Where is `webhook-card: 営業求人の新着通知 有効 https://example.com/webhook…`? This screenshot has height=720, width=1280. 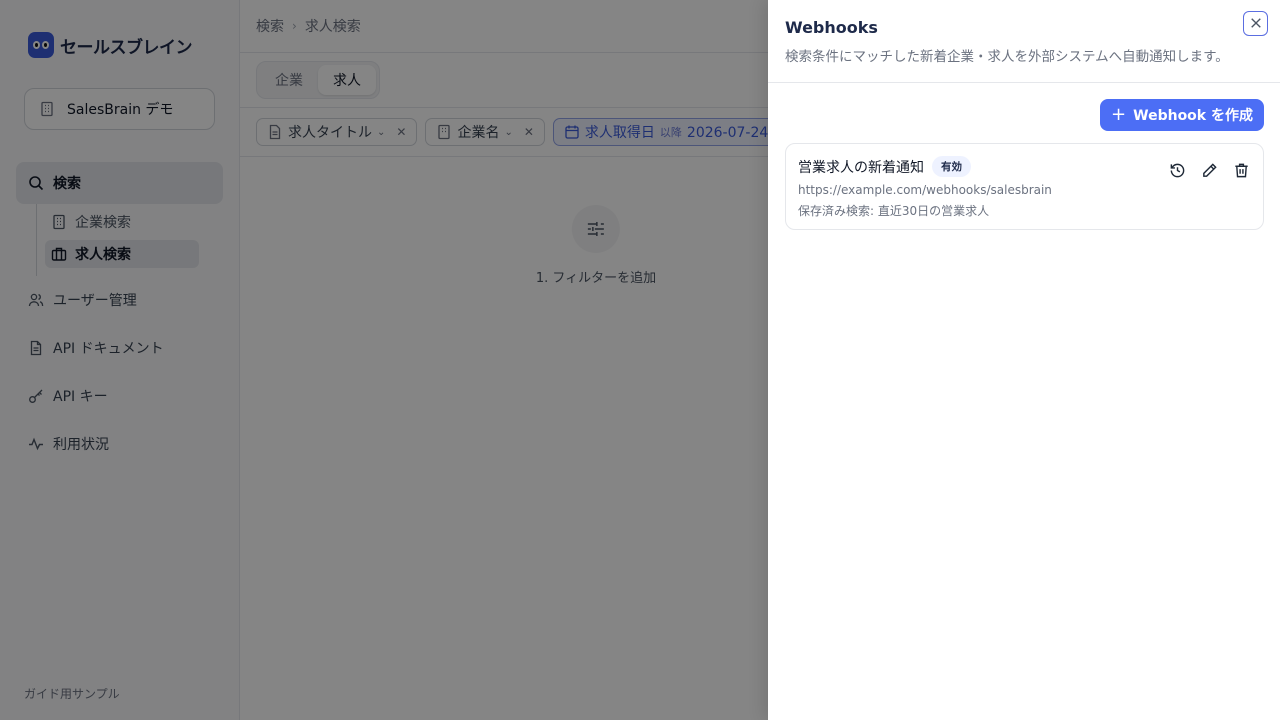 webhook-card: 営業求人の新着通知 有効 https://example.com/webhook… is located at coordinates (1024, 186).